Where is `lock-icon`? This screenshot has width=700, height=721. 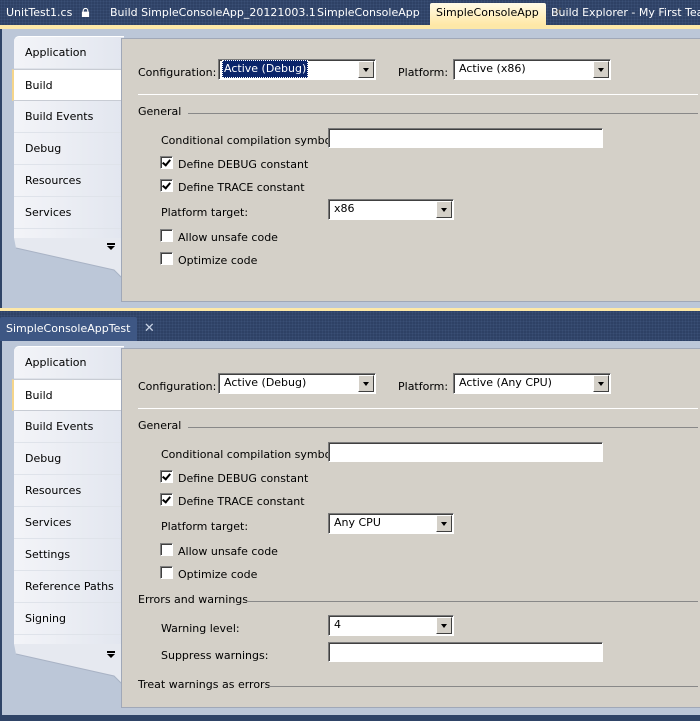 lock-icon is located at coordinates (85, 12).